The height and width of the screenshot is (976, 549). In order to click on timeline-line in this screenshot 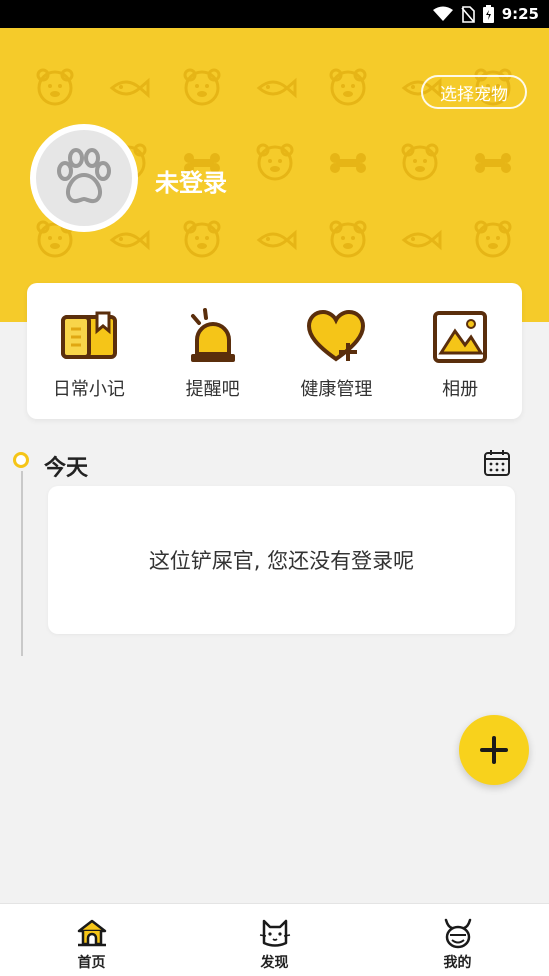, I will do `click(22, 563)`.